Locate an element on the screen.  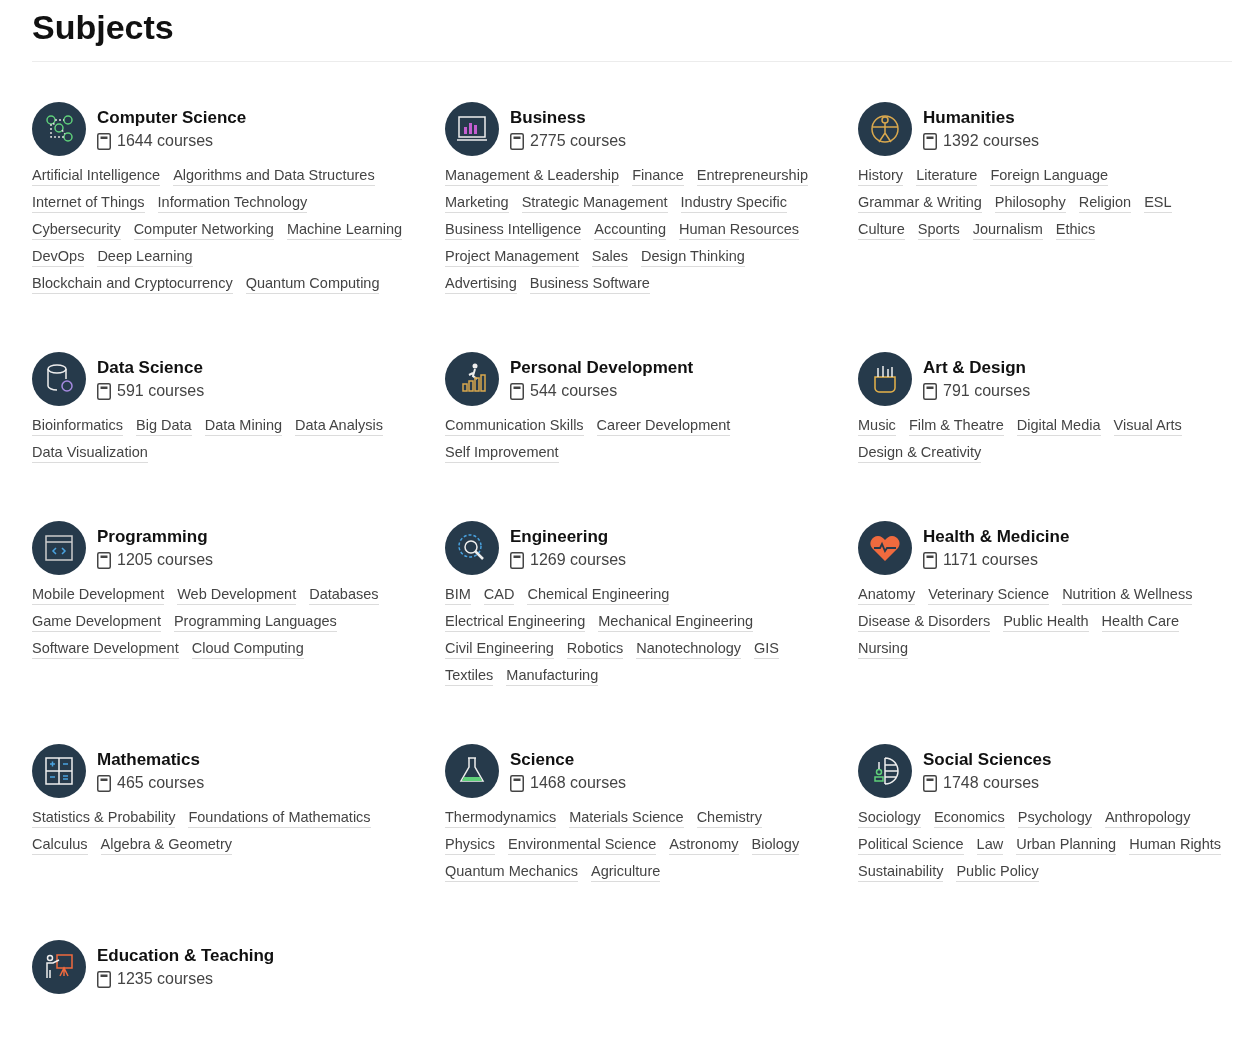
topic-link: Marketing is located at coordinates (477, 203).